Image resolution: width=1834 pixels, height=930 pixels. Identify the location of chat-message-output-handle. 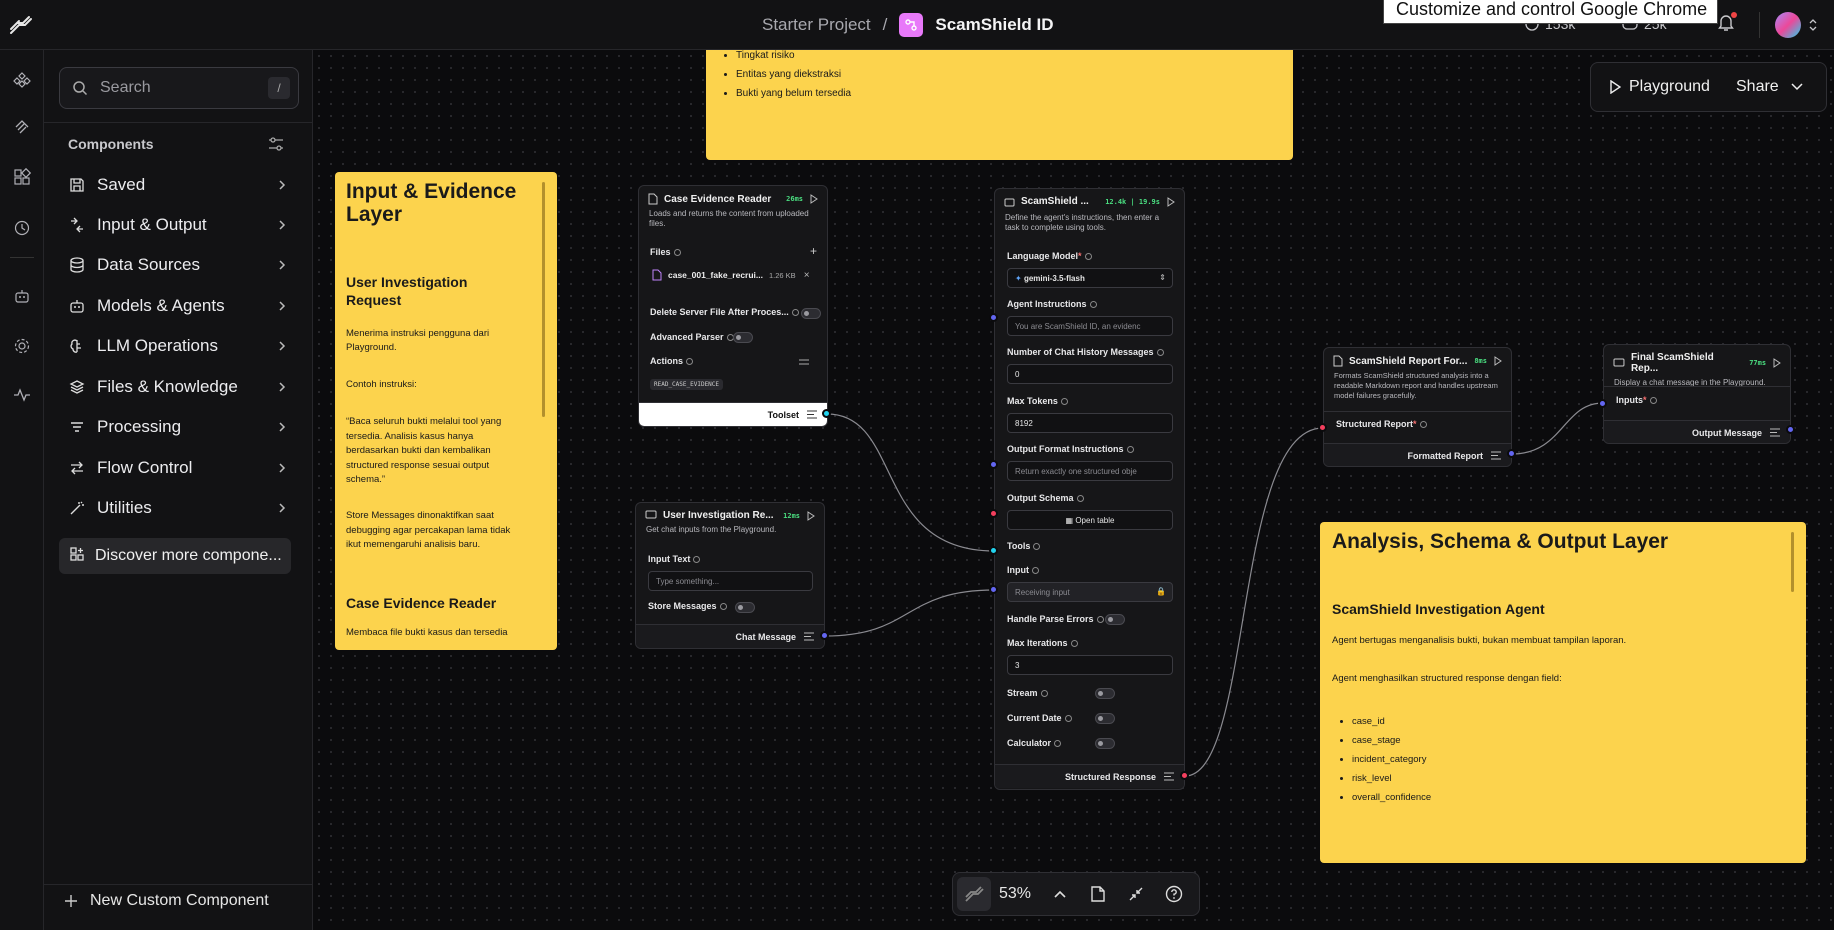
(824, 635).